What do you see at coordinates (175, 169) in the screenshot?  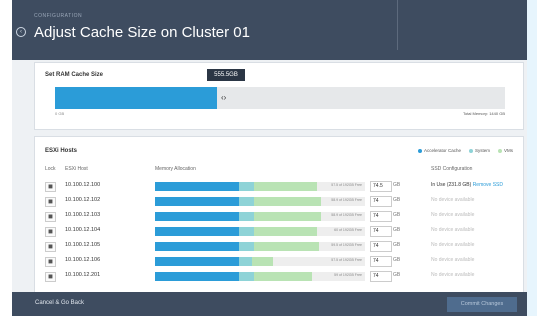 I see `column-header-memory: Memory Allocation` at bounding box center [175, 169].